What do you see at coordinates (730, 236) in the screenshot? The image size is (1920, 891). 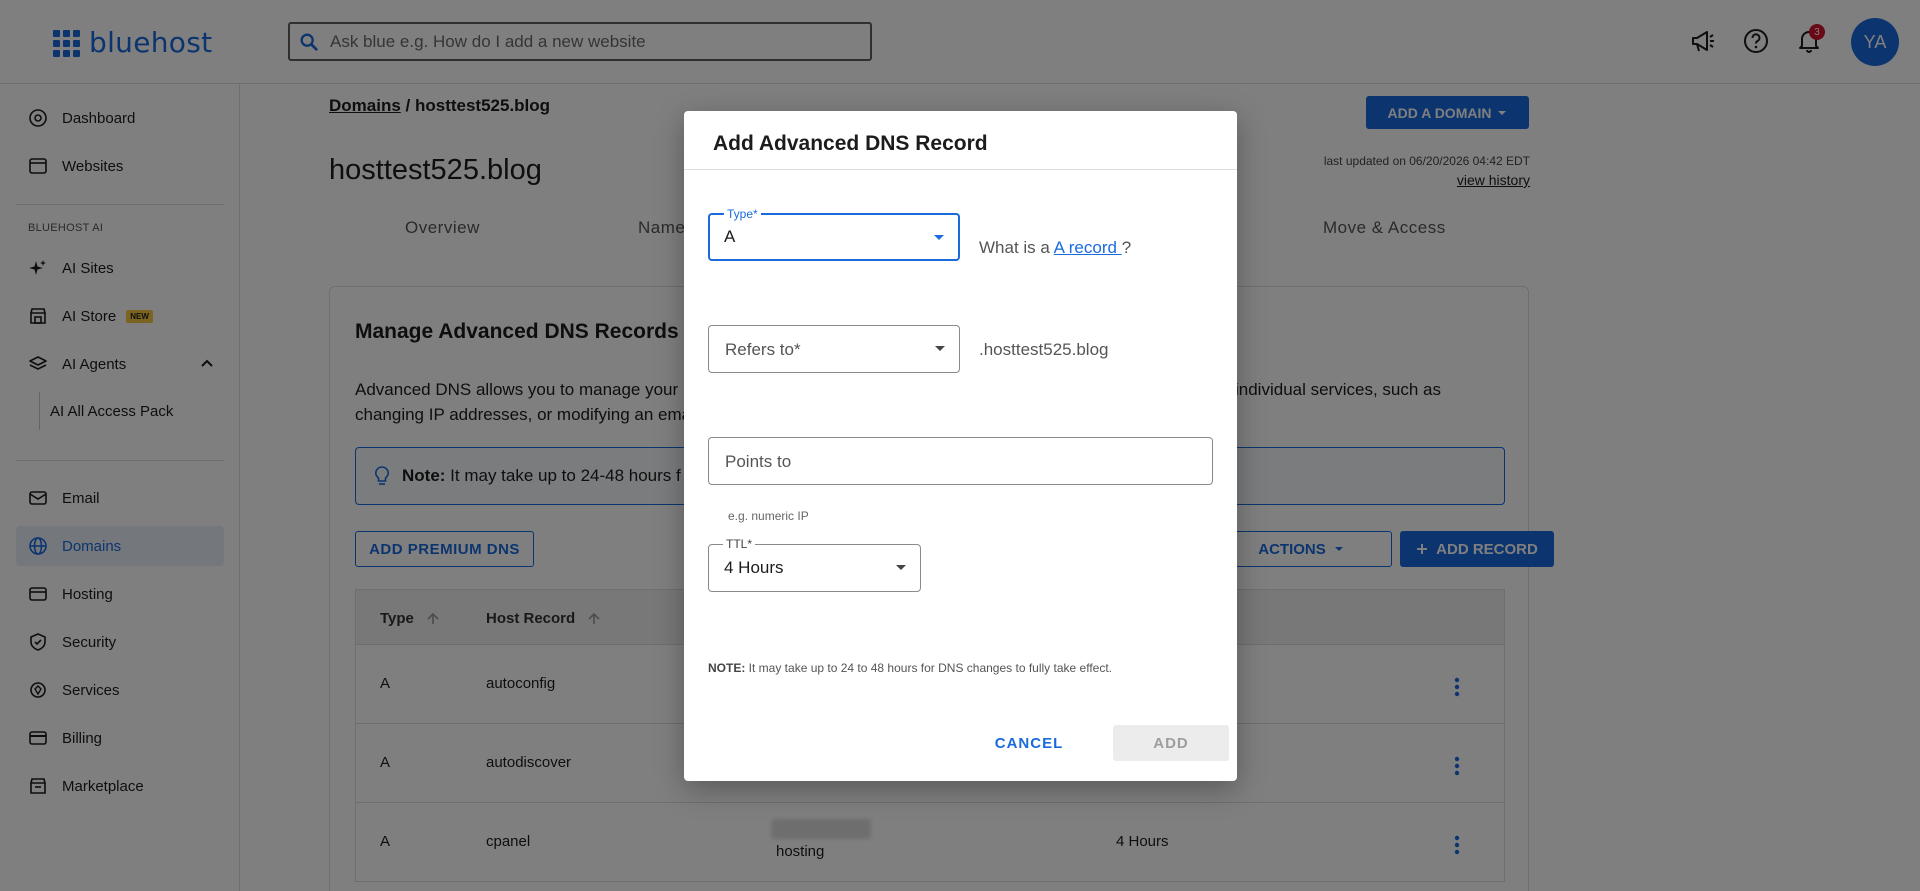 I see `type-value: A` at bounding box center [730, 236].